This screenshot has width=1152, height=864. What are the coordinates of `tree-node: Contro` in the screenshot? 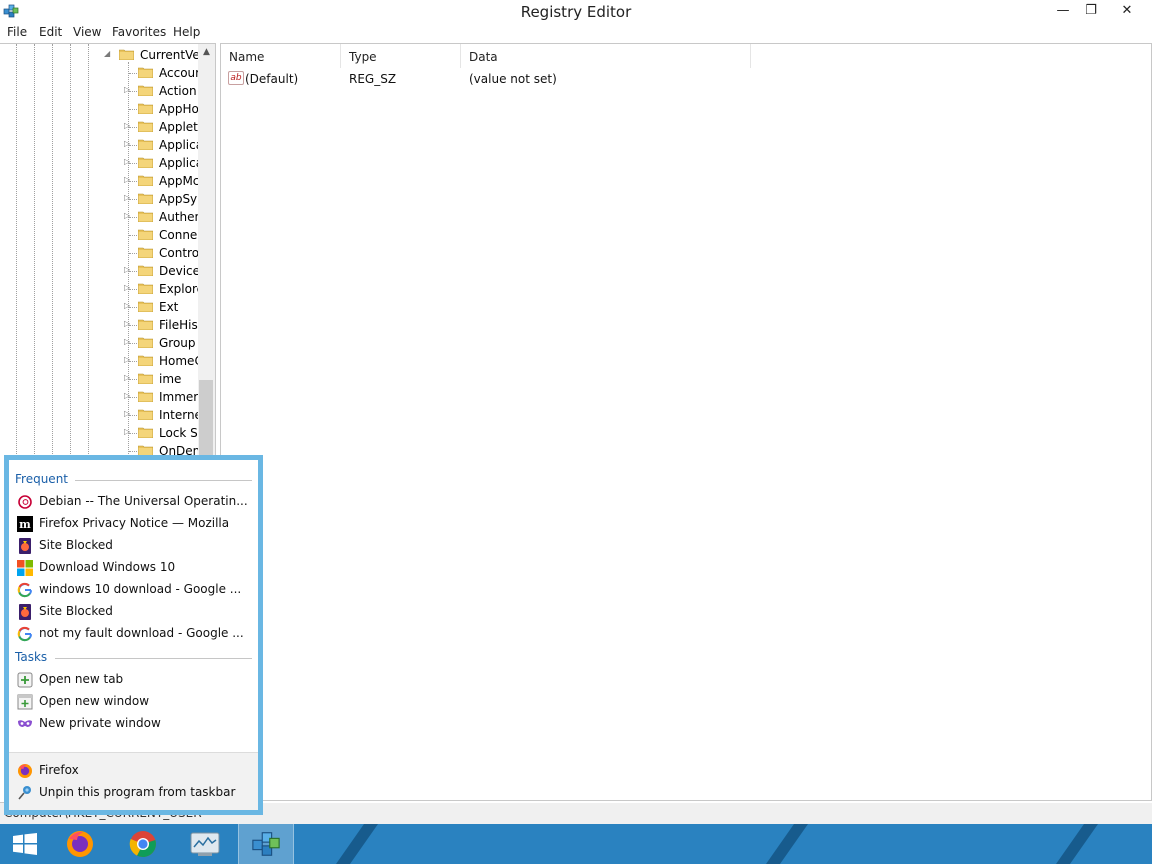 It's located at (100, 253).